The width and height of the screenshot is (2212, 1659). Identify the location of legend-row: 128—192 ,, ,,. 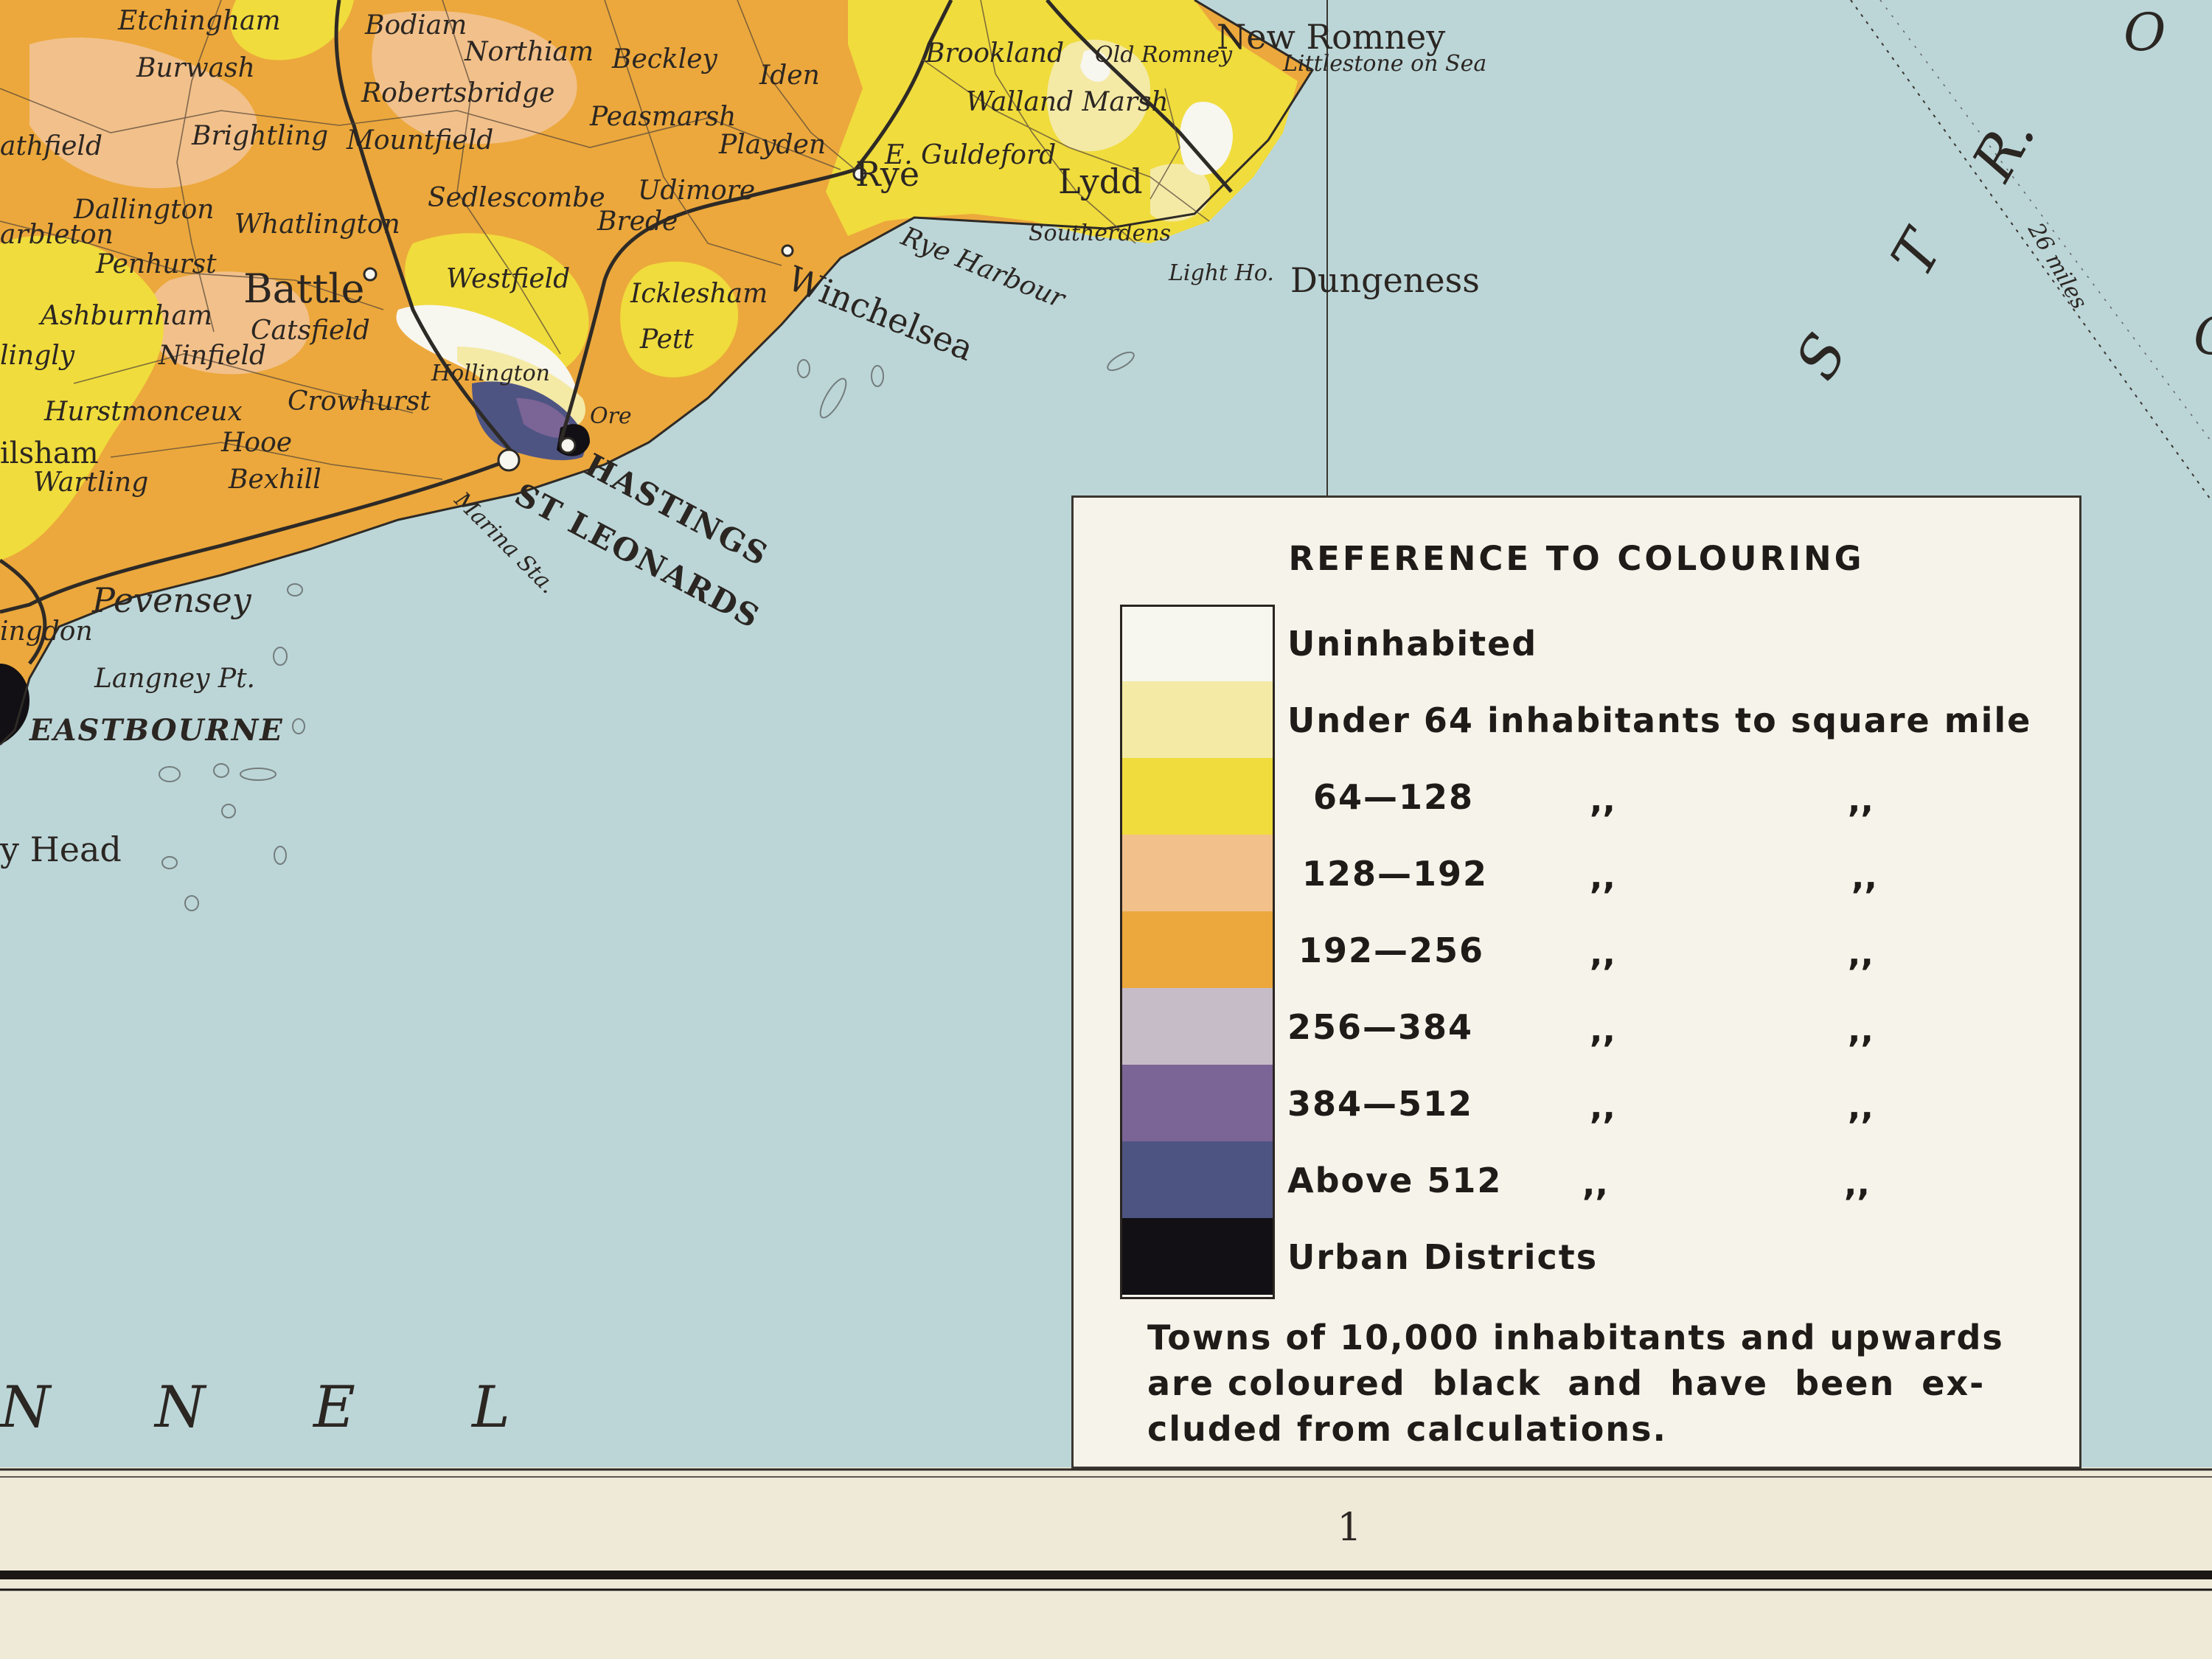
(1576, 873).